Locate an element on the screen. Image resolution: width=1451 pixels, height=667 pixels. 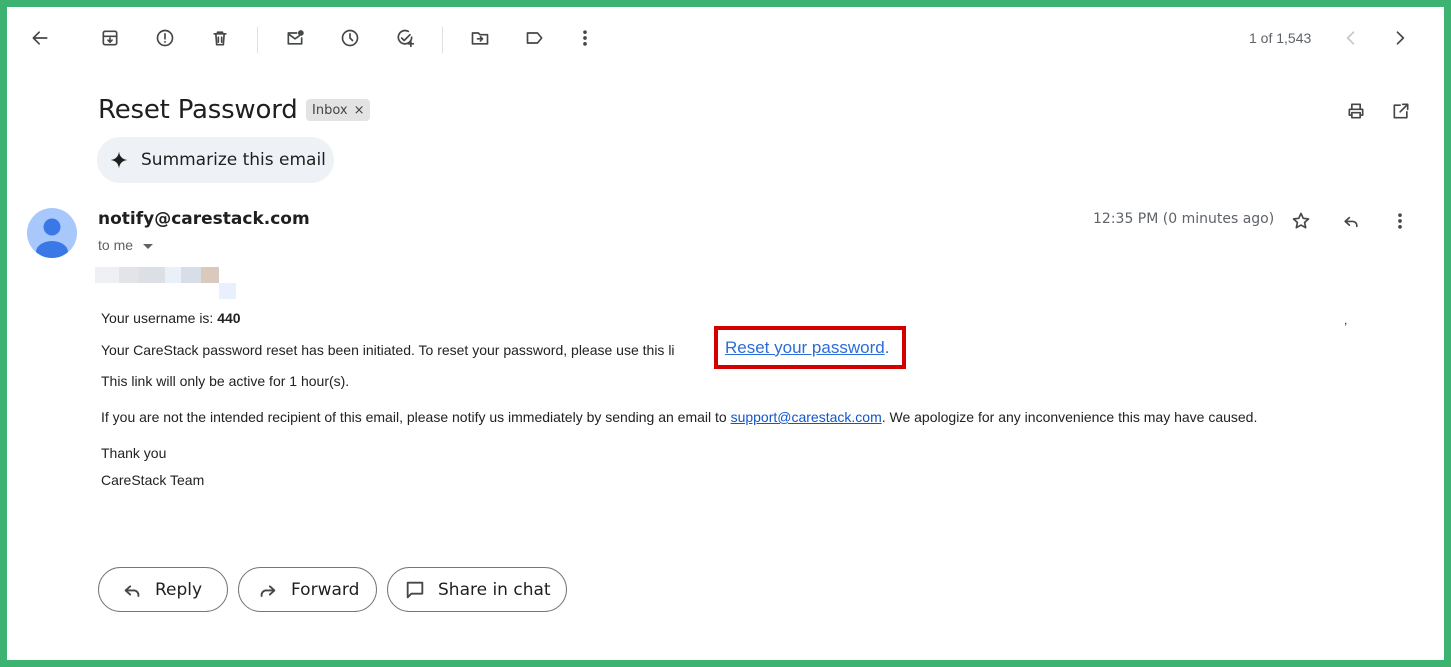
print-icon is located at coordinates (1356, 111).